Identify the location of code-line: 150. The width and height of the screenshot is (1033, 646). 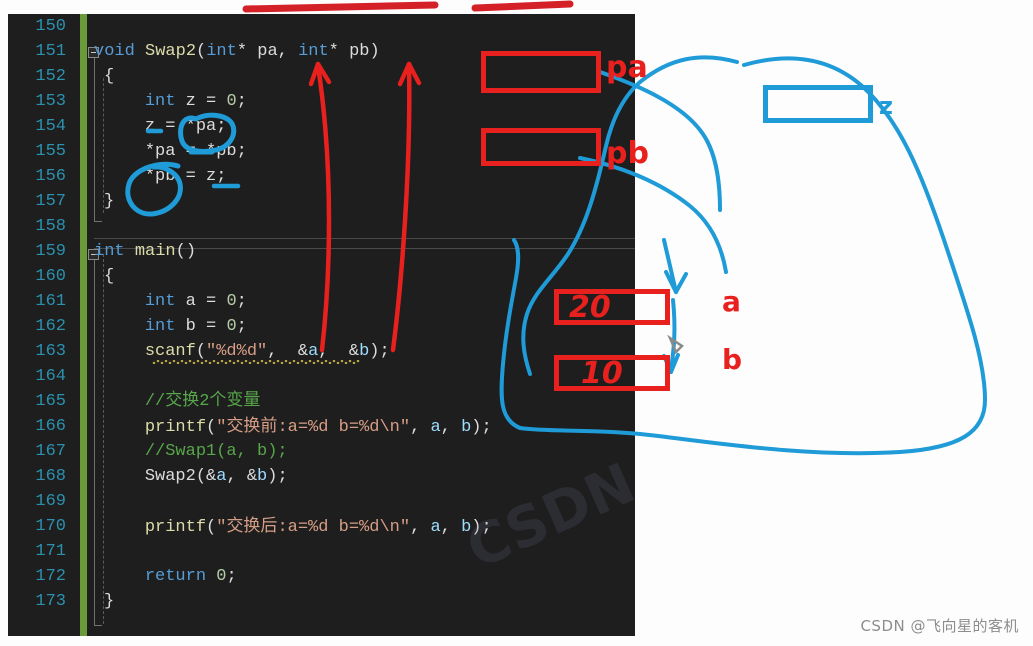
(321, 26).